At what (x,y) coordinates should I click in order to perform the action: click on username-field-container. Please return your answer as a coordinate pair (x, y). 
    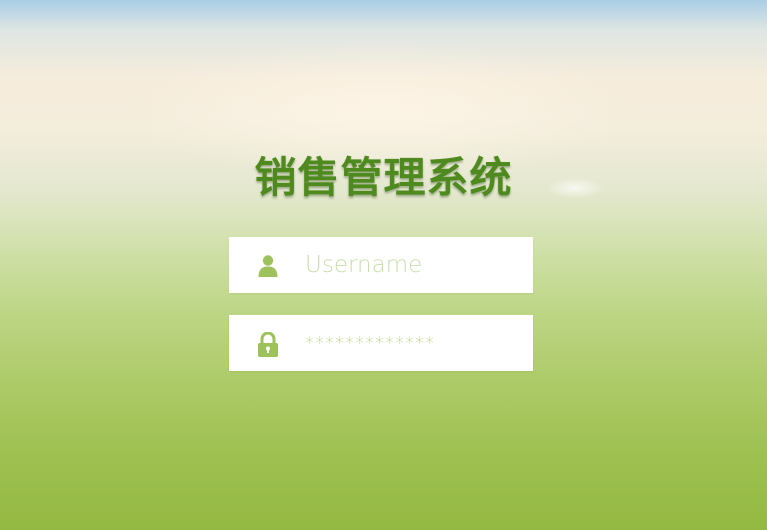
    Looking at the image, I should click on (381, 265).